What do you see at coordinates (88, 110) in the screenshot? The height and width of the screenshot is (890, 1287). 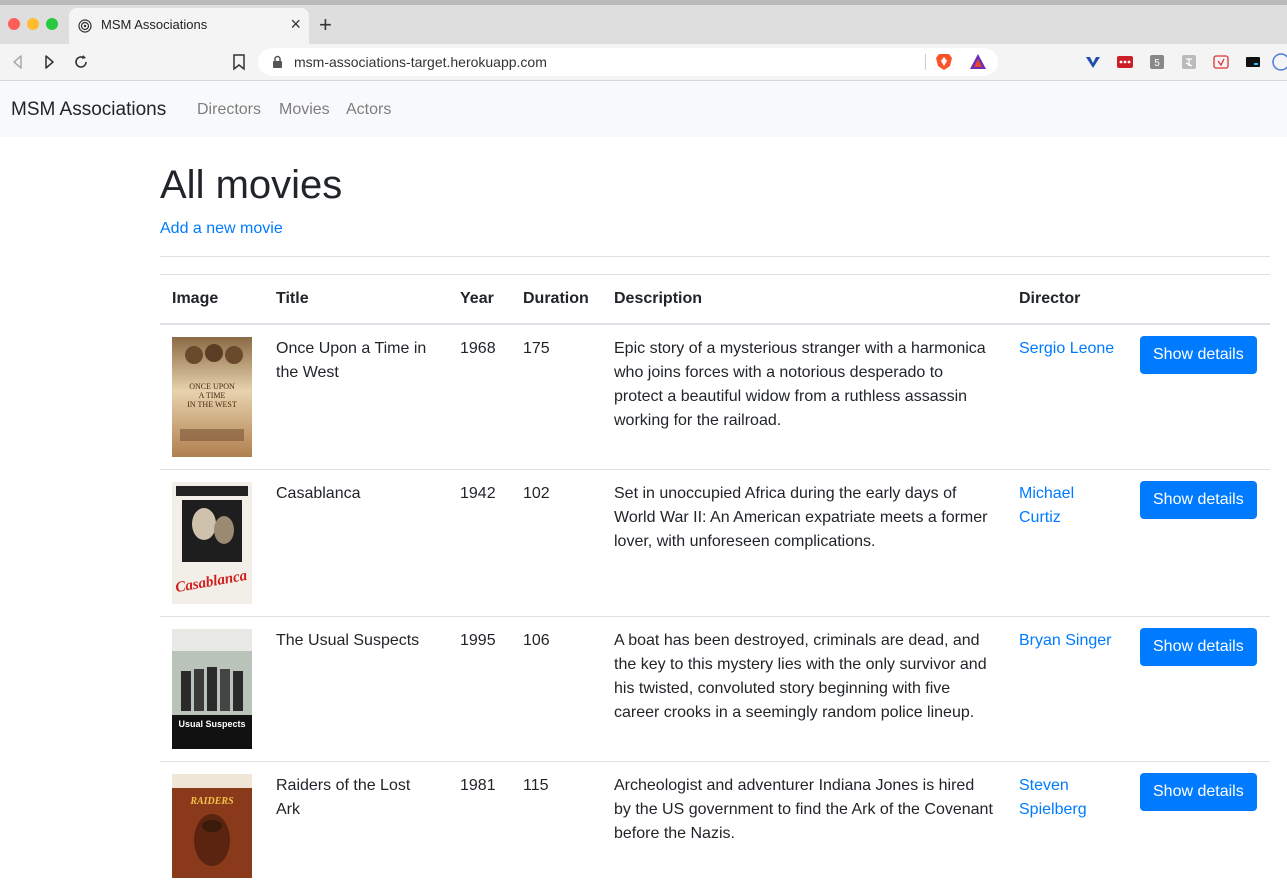 I see `navbar-brand: MSM Associations` at bounding box center [88, 110].